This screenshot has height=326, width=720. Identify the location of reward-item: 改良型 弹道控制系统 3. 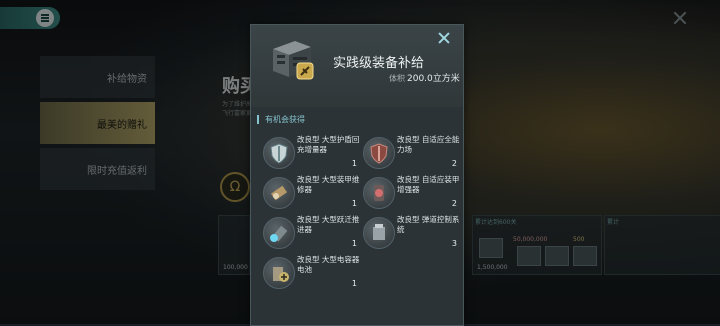
(409, 233).